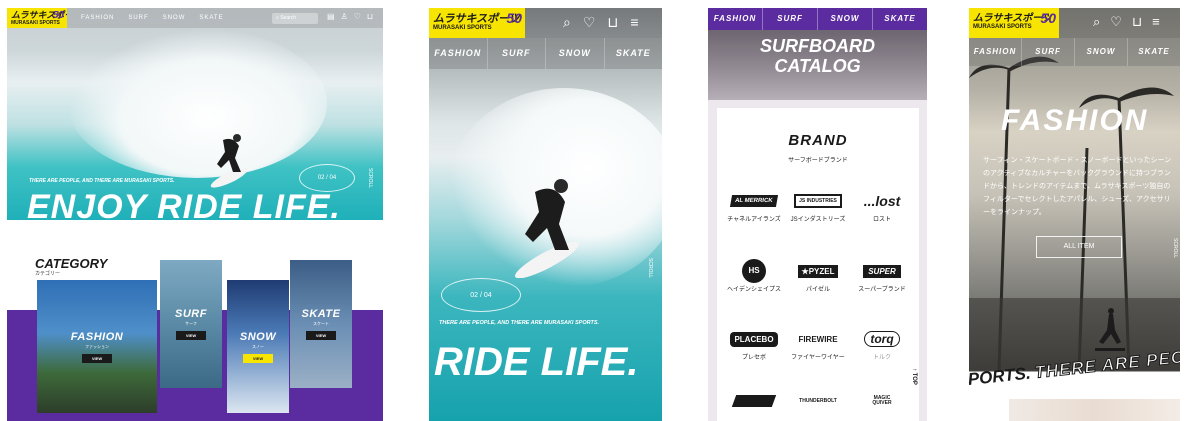 Image resolution: width=1185 pixels, height=421 pixels. I want to click on nav-skate: SKATE, so click(211, 18).